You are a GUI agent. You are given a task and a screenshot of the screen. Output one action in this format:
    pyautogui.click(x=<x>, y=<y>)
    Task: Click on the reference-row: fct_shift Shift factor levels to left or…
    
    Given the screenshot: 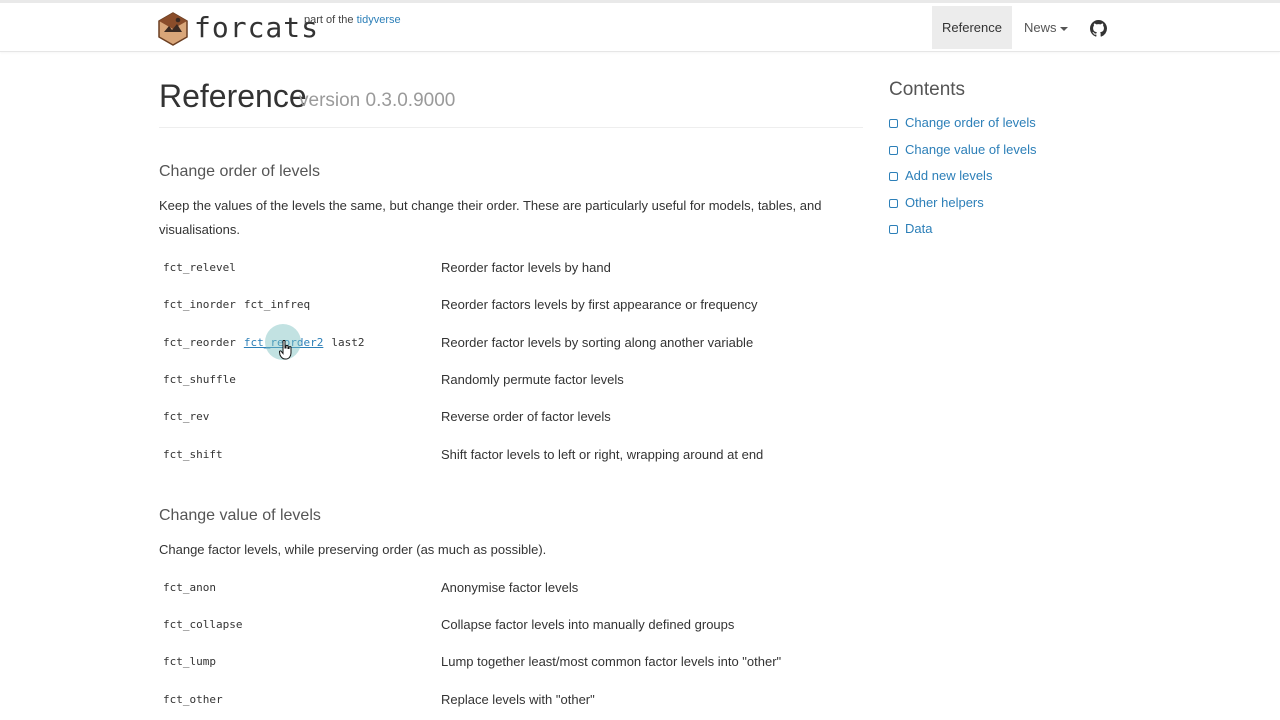 What is the action you would take?
    pyautogui.click(x=511, y=455)
    